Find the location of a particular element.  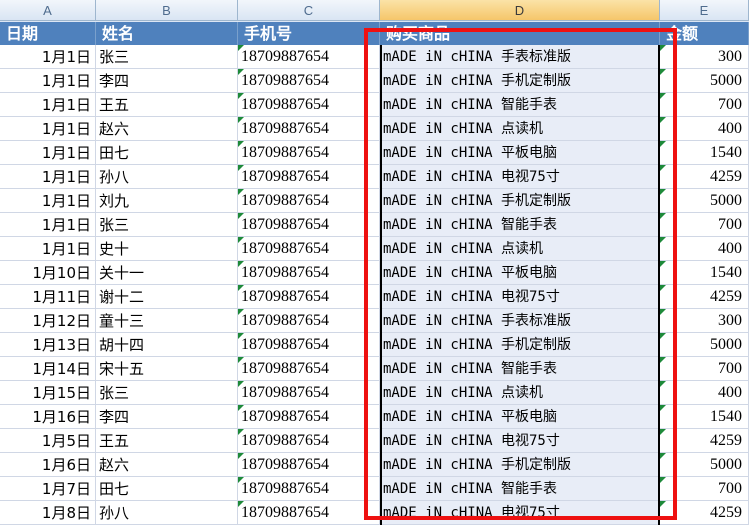

cell-name: 史十 is located at coordinates (167, 249).